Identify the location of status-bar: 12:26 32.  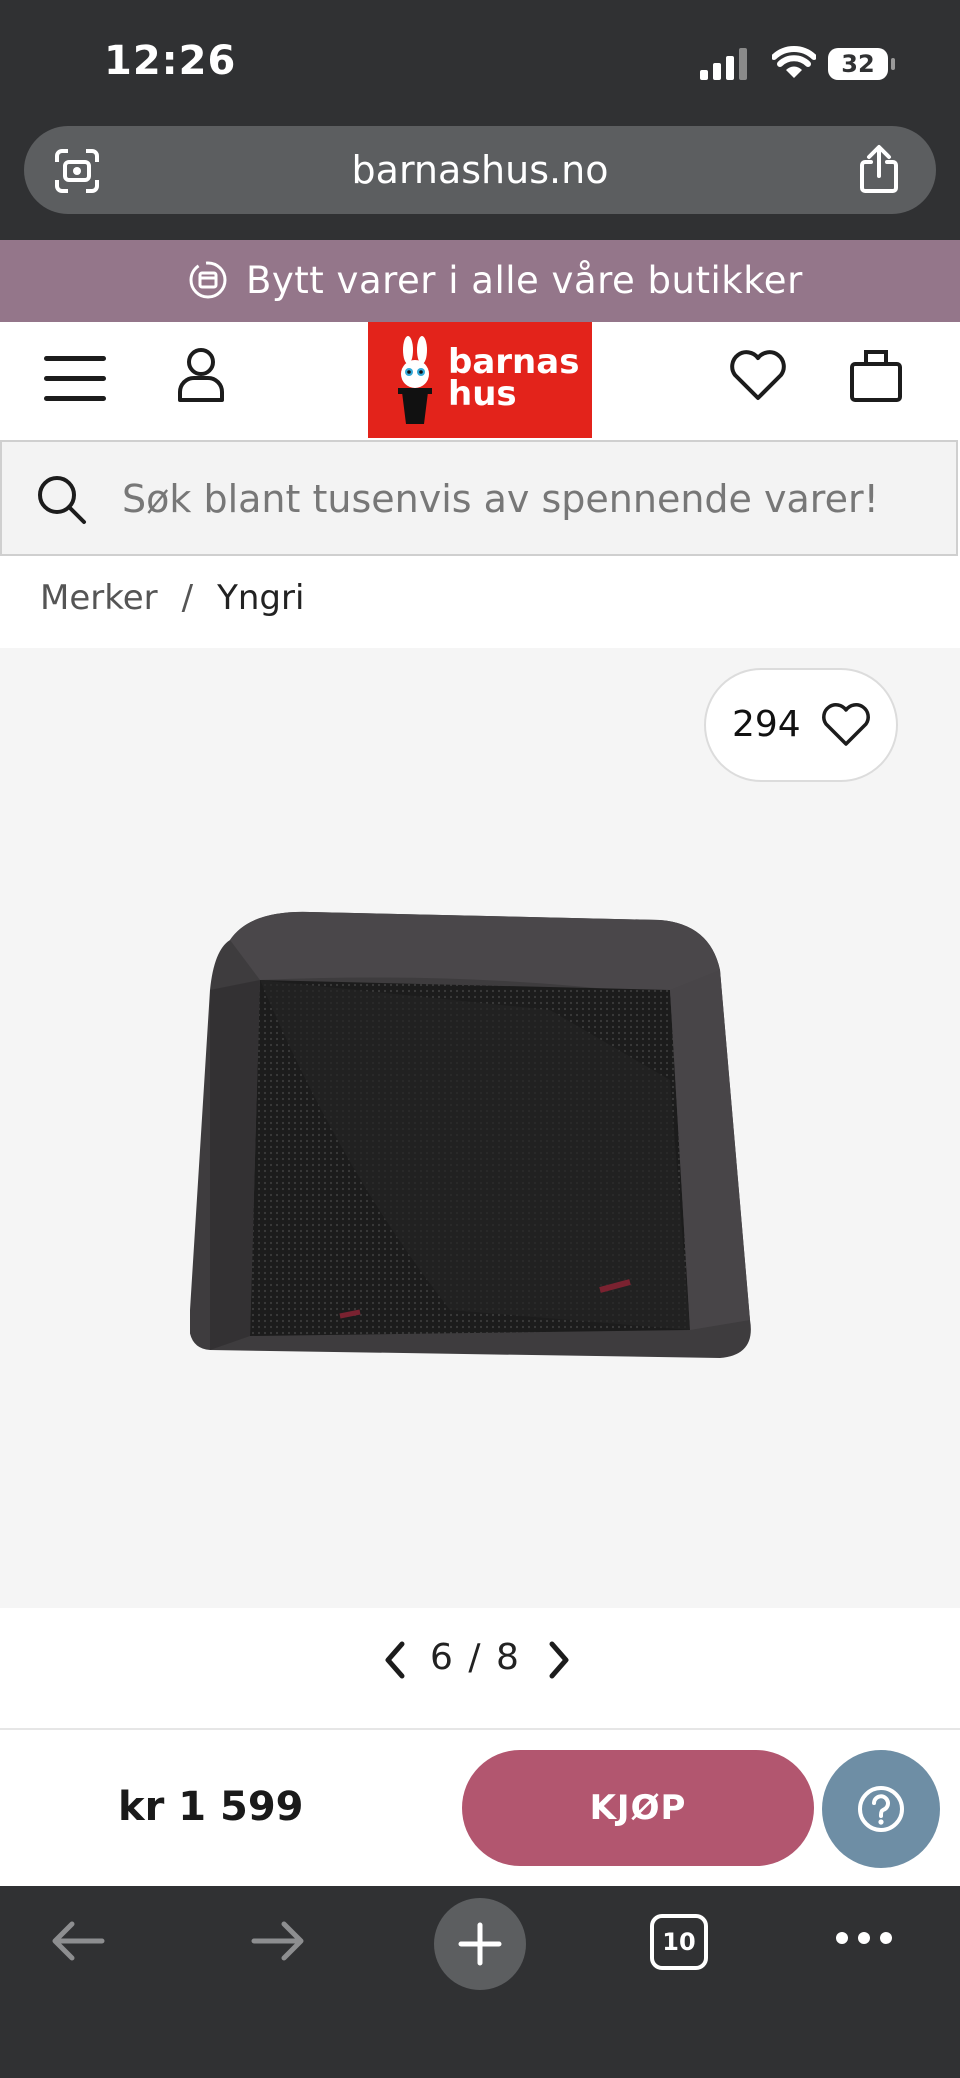
(480, 60).